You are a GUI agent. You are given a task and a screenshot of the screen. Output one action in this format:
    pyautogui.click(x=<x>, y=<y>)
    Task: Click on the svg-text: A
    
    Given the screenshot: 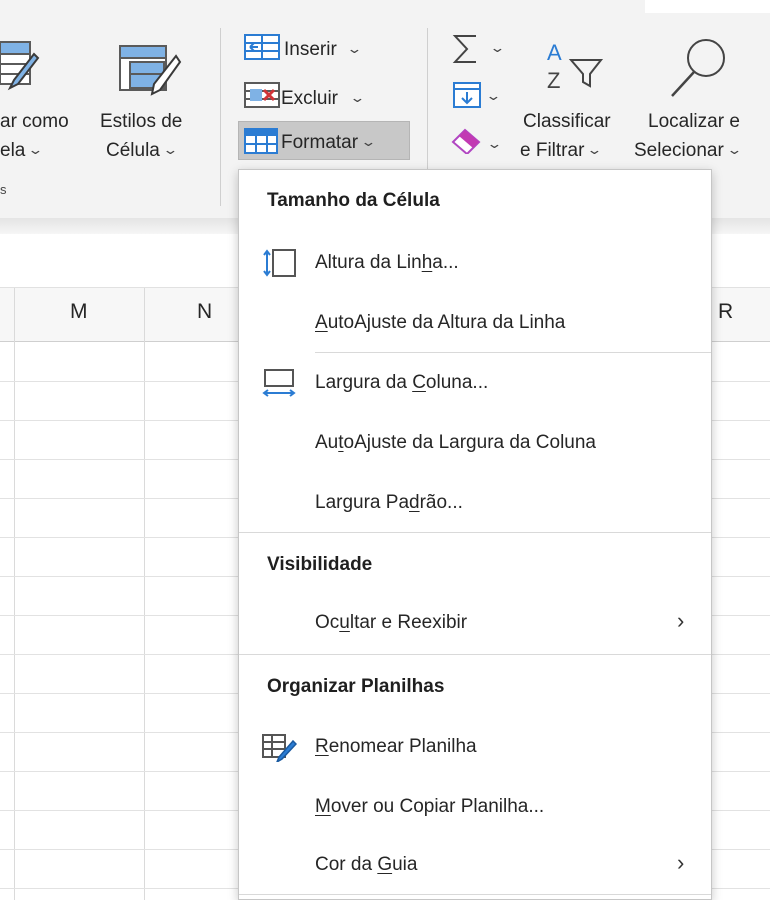 What is the action you would take?
    pyautogui.click(x=554, y=52)
    